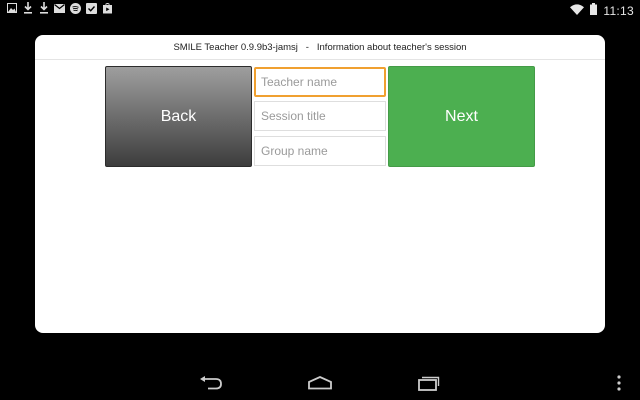  Describe the element at coordinates (91, 8) in the screenshot. I see `task-check-icon` at that location.